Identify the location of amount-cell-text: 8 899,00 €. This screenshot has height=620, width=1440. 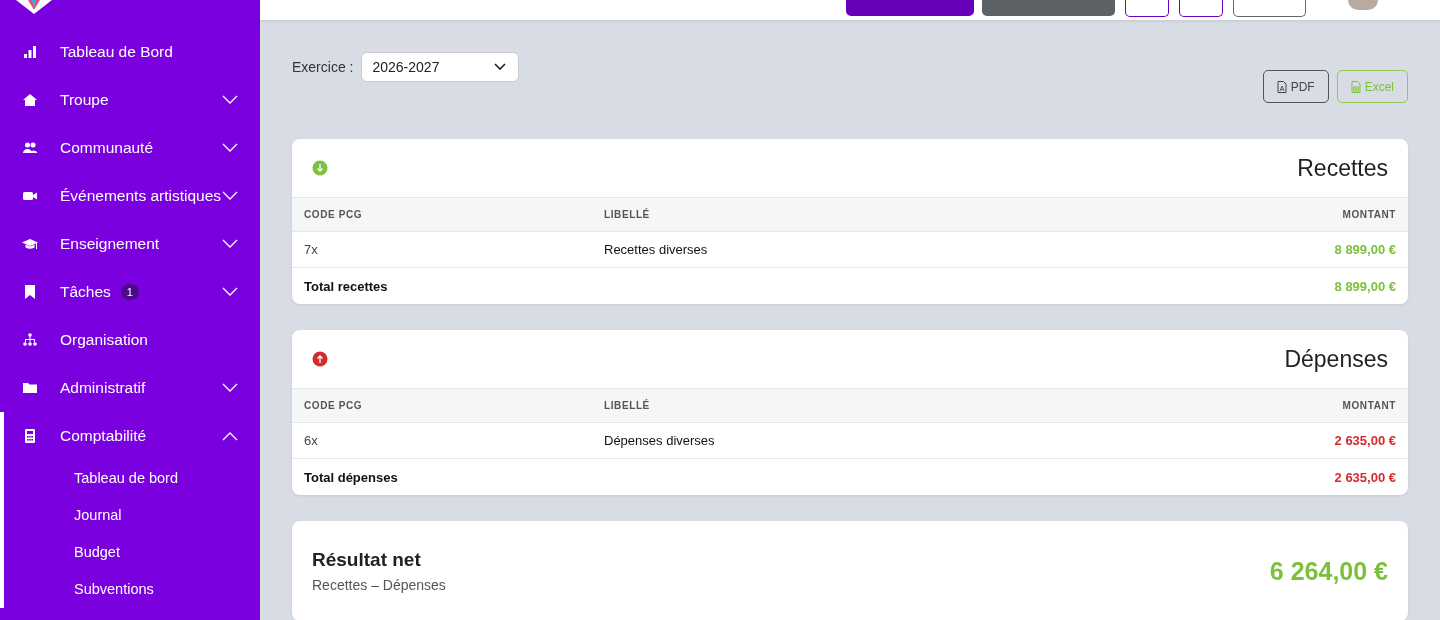
(1364, 249).